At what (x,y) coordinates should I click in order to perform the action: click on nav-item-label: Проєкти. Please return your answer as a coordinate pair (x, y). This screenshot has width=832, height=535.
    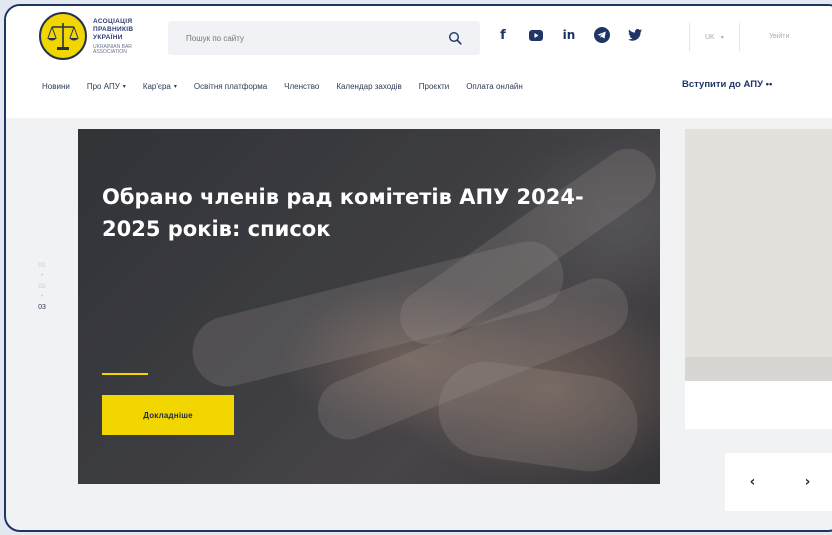
    Looking at the image, I should click on (434, 86).